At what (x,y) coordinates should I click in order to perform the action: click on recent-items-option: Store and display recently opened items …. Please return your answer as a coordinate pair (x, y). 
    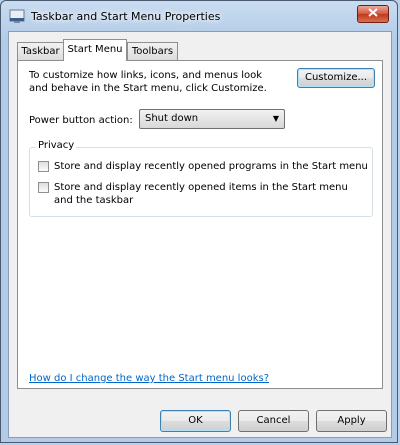
    Looking at the image, I should click on (203, 194).